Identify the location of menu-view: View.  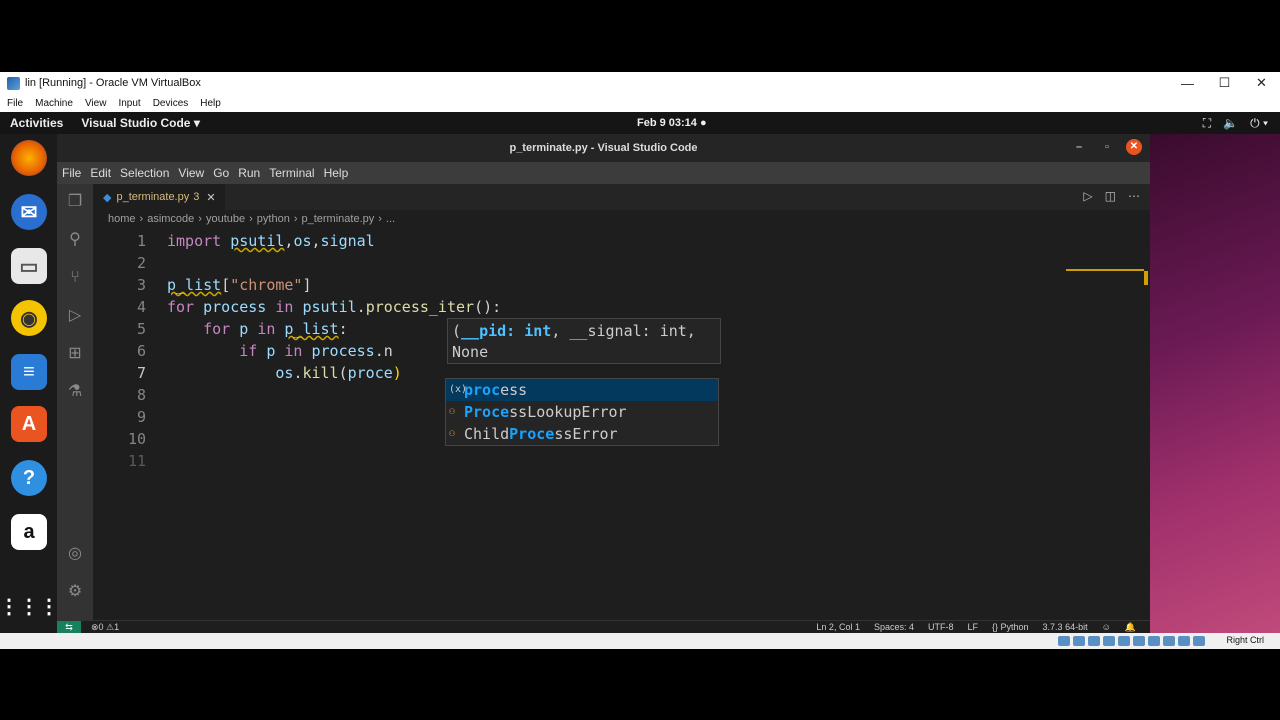
(96, 103).